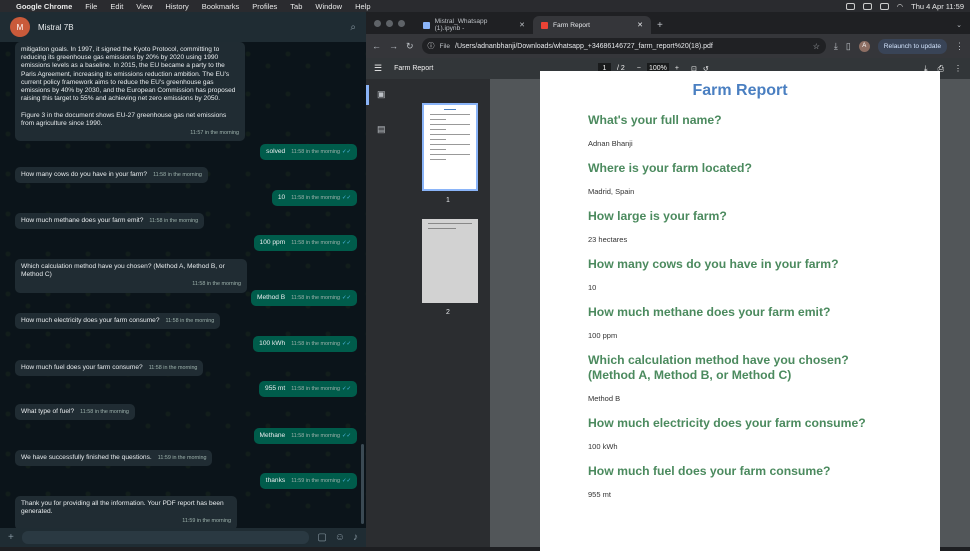  Describe the element at coordinates (474, 25) in the screenshot. I see `tab-notebook: Mistral_Whatsapp (1).ipynb - ✕` at that location.